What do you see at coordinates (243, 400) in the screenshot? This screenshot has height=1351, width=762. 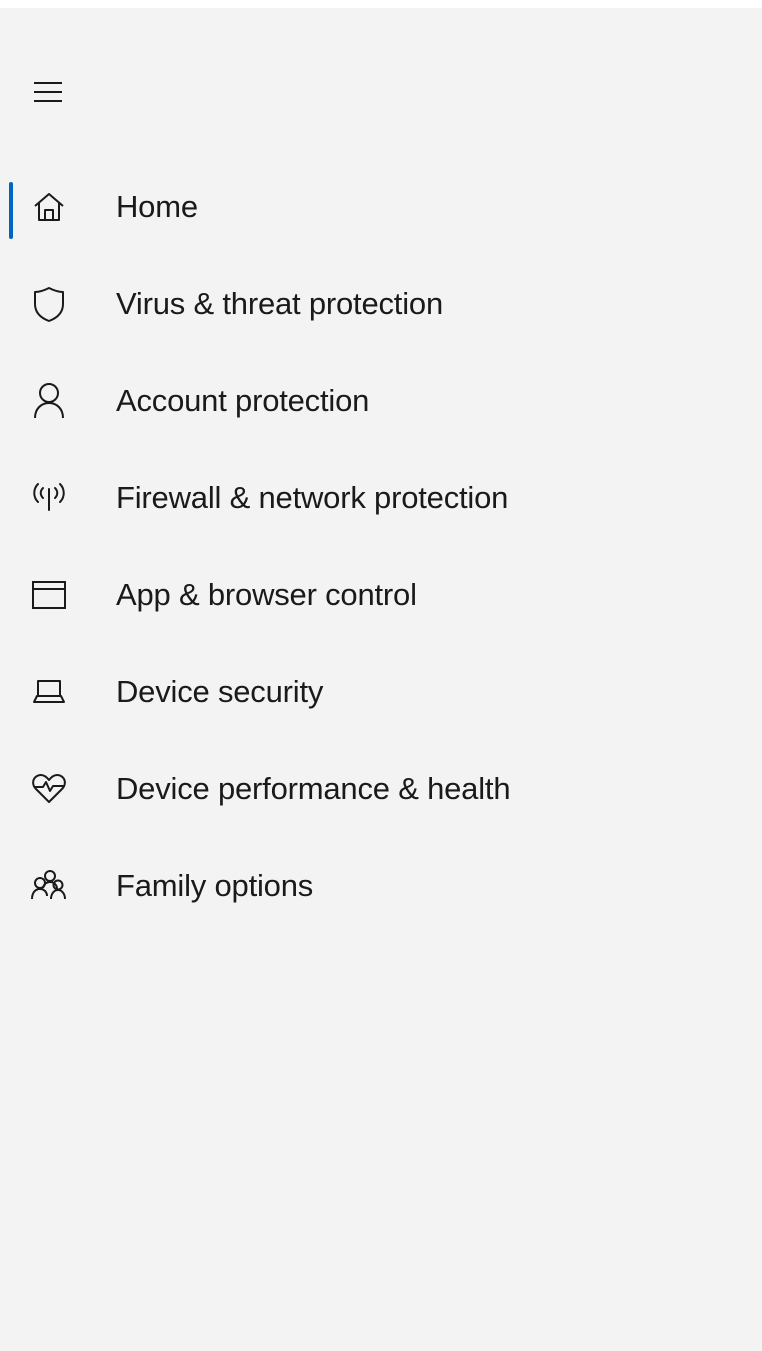 I see `nav-item-label: Account protection` at bounding box center [243, 400].